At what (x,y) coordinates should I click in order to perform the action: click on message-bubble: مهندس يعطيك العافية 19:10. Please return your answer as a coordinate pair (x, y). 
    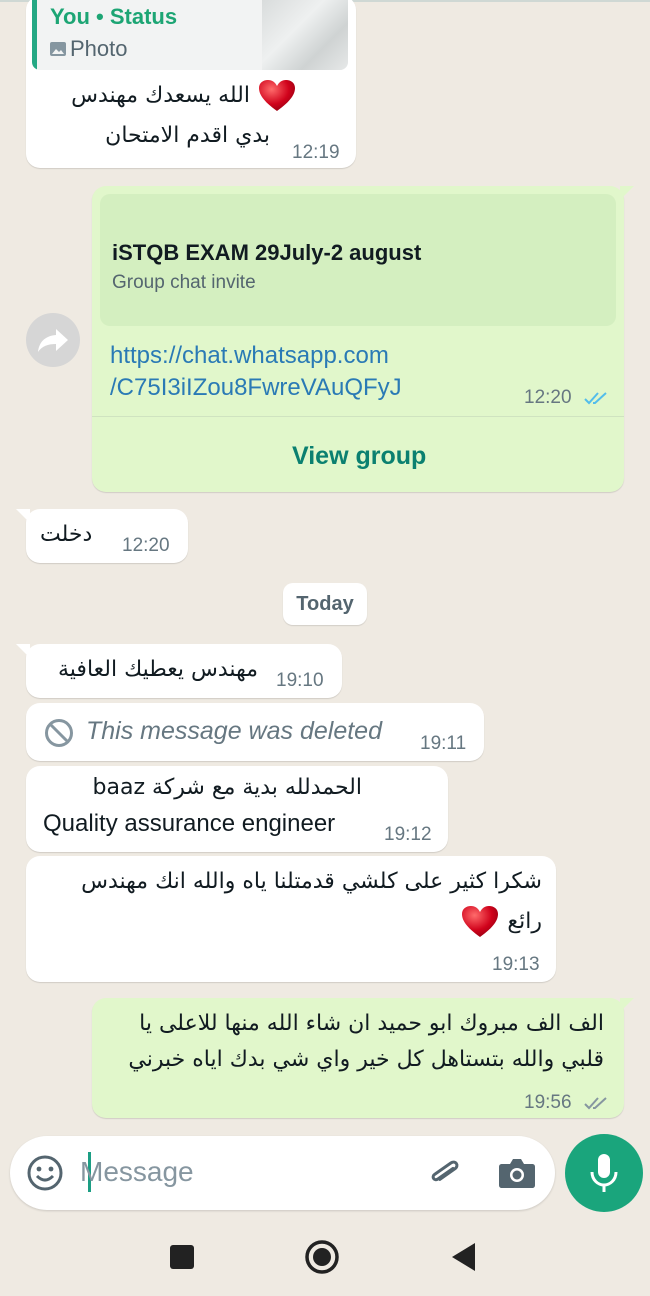
    Looking at the image, I should click on (179, 671).